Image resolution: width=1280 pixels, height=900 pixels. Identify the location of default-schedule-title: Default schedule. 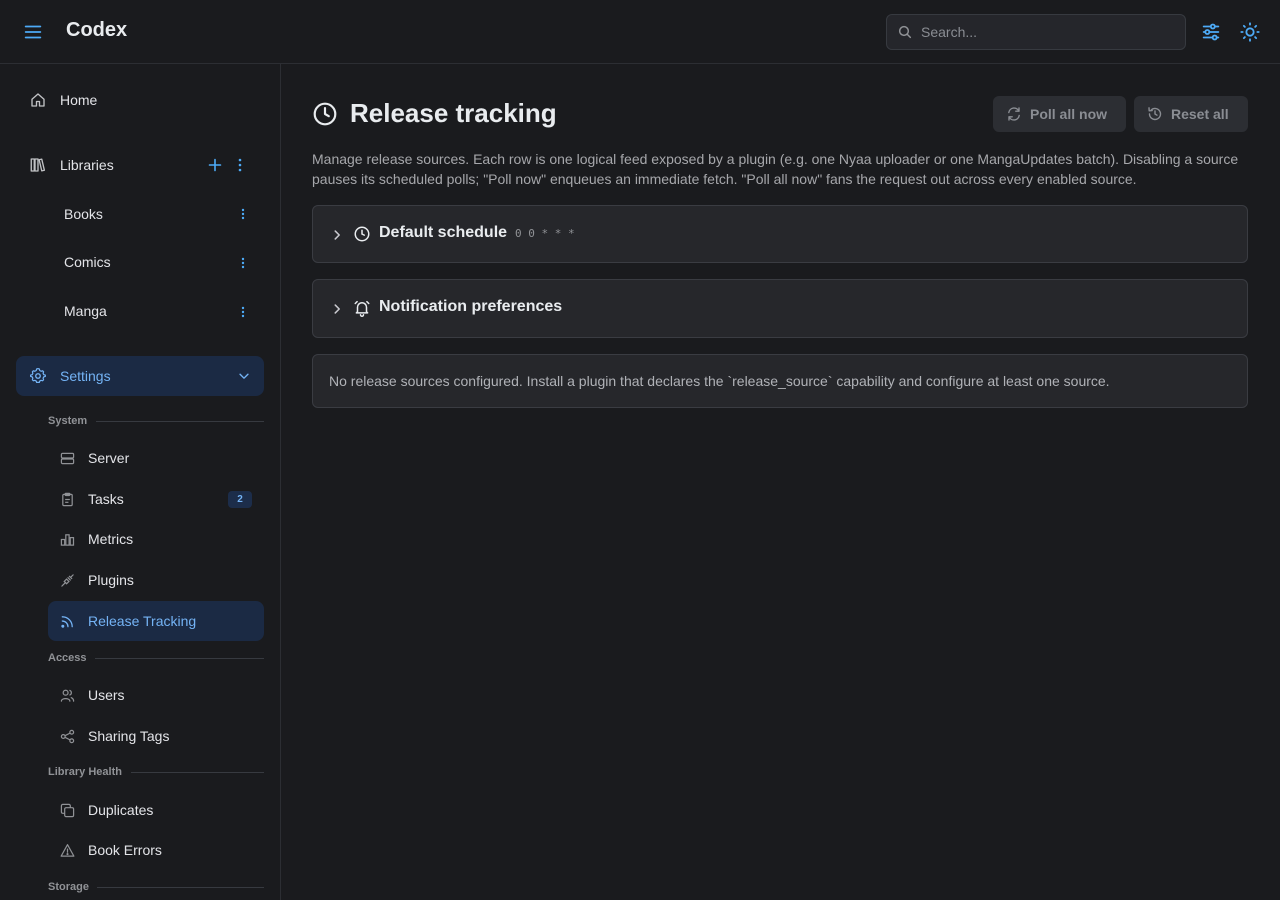
(443, 232).